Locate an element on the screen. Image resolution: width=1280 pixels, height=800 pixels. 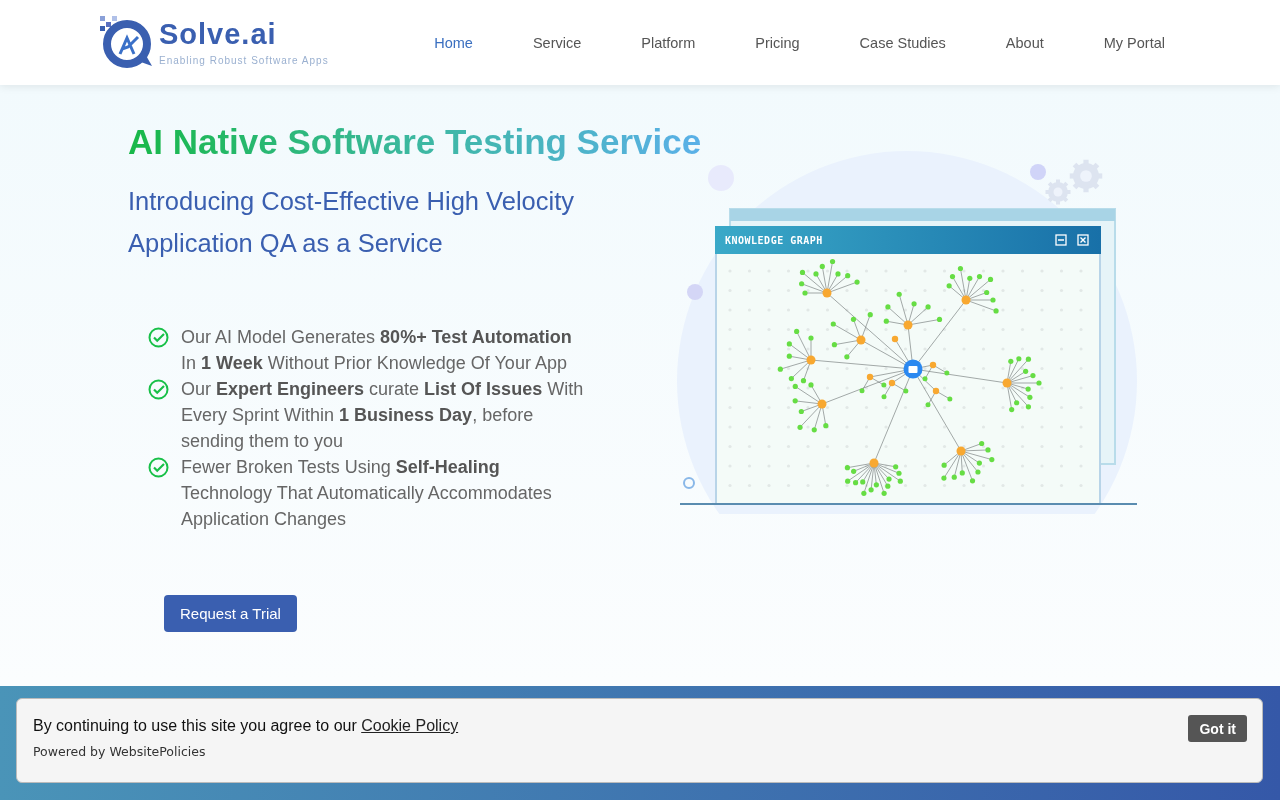
central-node-icon is located at coordinates (913, 369).